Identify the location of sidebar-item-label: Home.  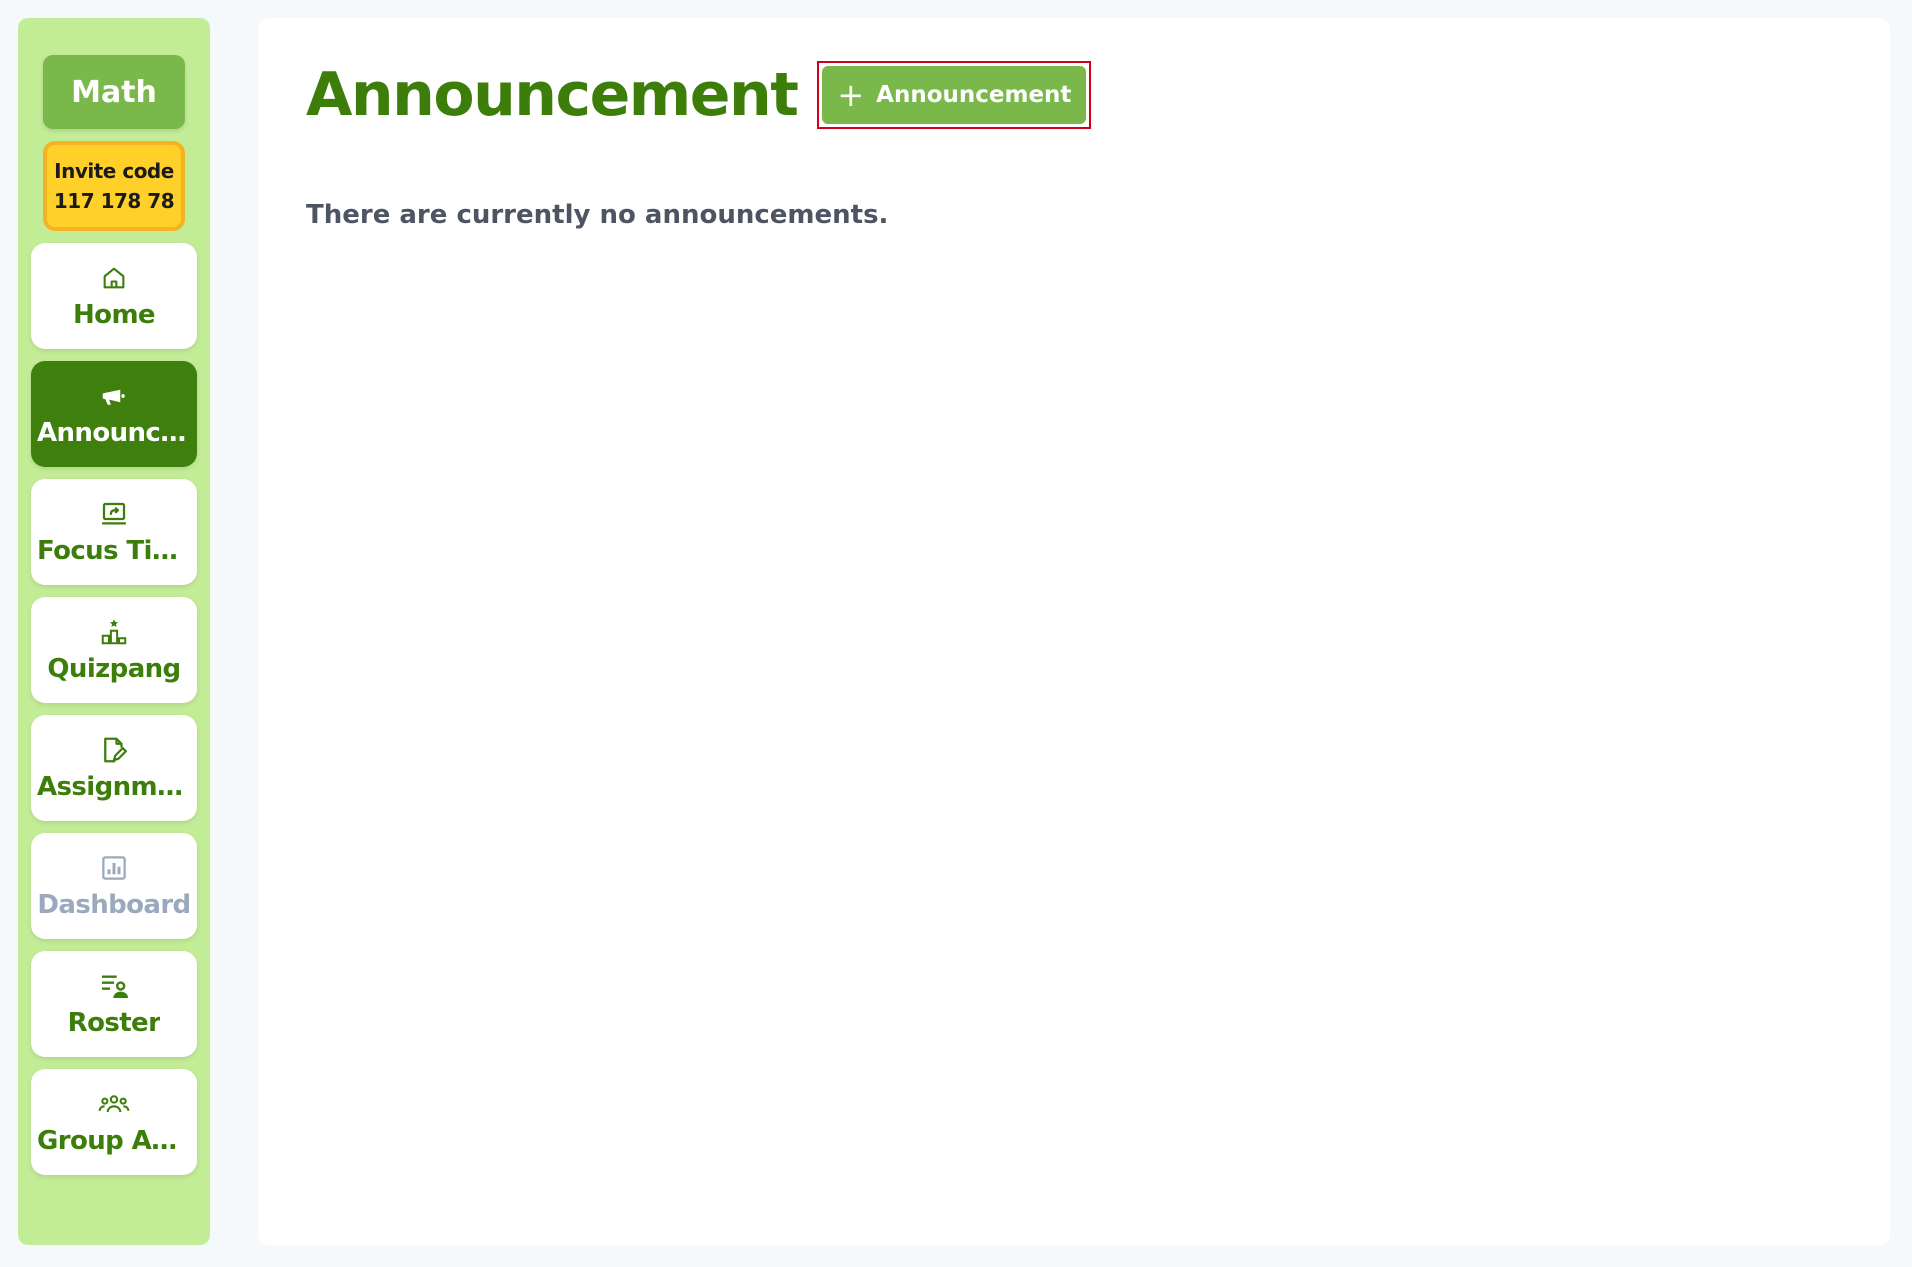
(114, 315).